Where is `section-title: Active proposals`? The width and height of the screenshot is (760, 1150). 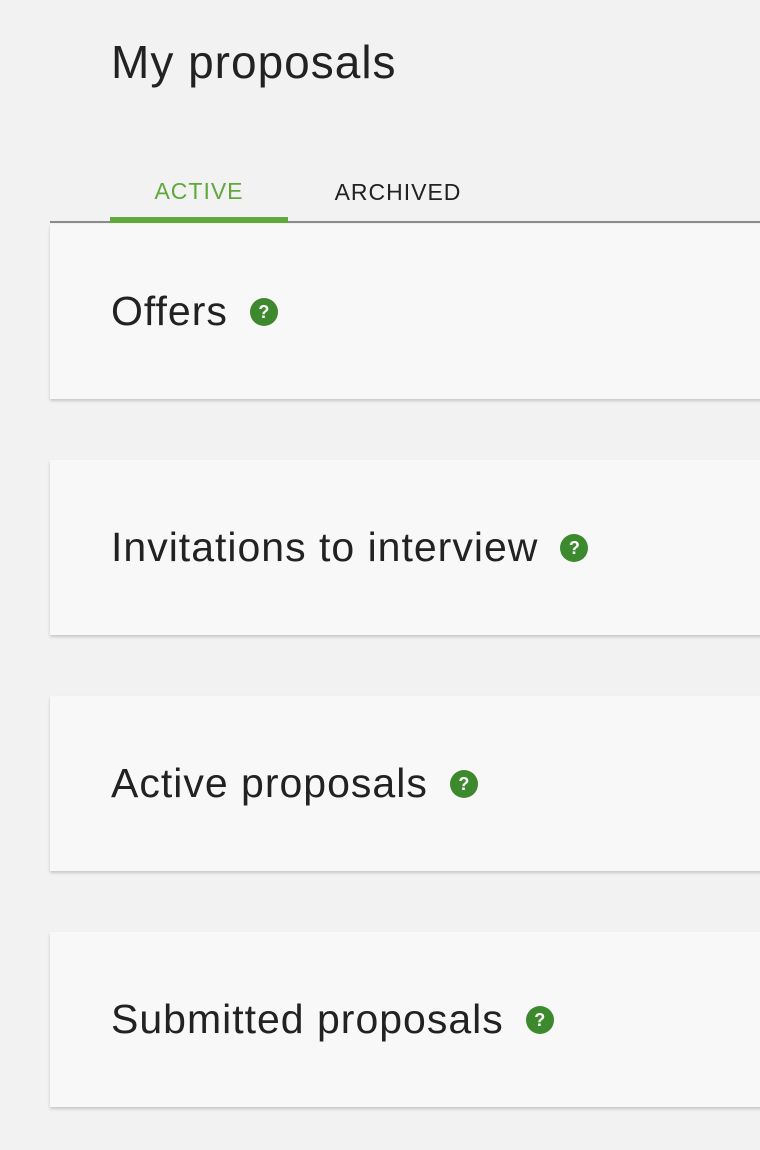 section-title: Active proposals is located at coordinates (269, 783).